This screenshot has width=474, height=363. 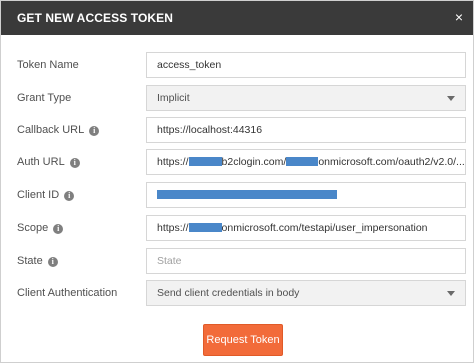 I want to click on token-name-label: Token Name, so click(x=48, y=65).